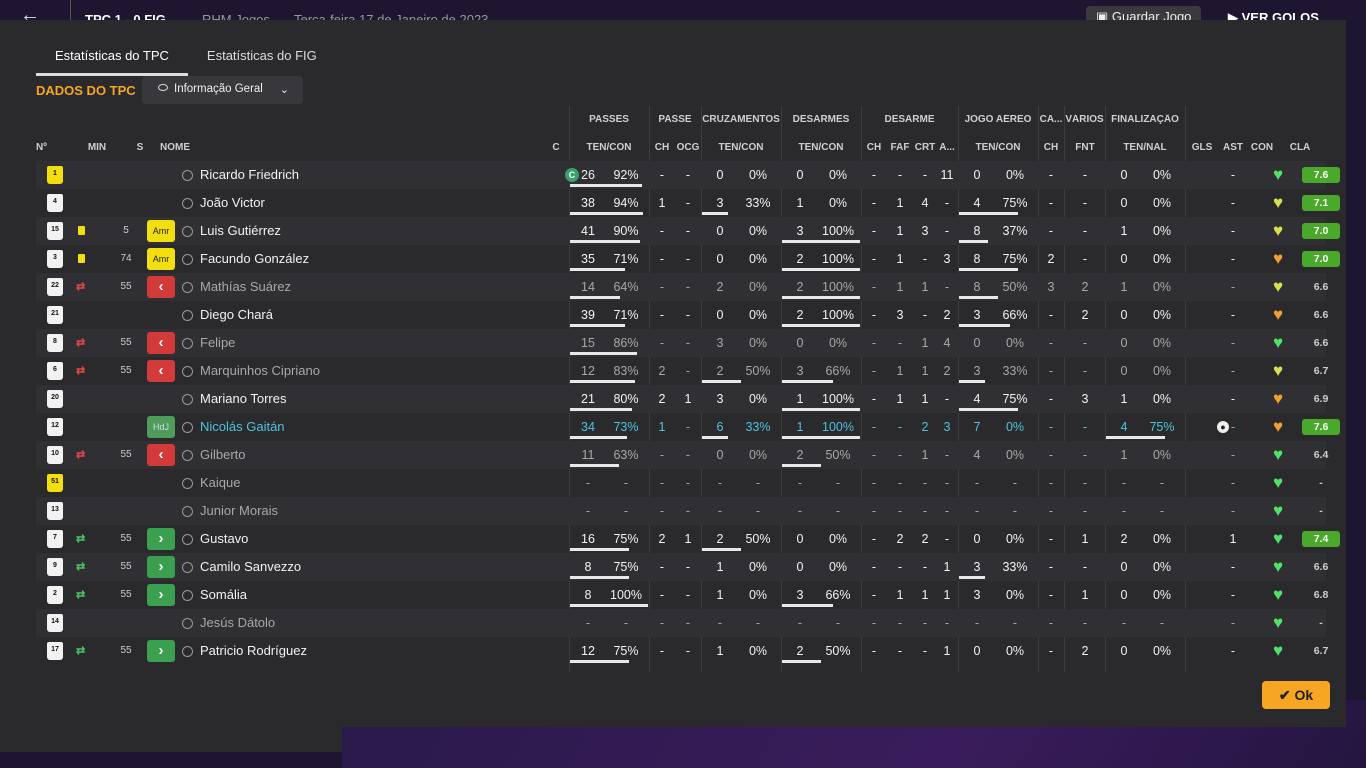 This screenshot has height=768, width=1366. What do you see at coordinates (239, 511) in the screenshot?
I see `player-name: Junior Morais` at bounding box center [239, 511].